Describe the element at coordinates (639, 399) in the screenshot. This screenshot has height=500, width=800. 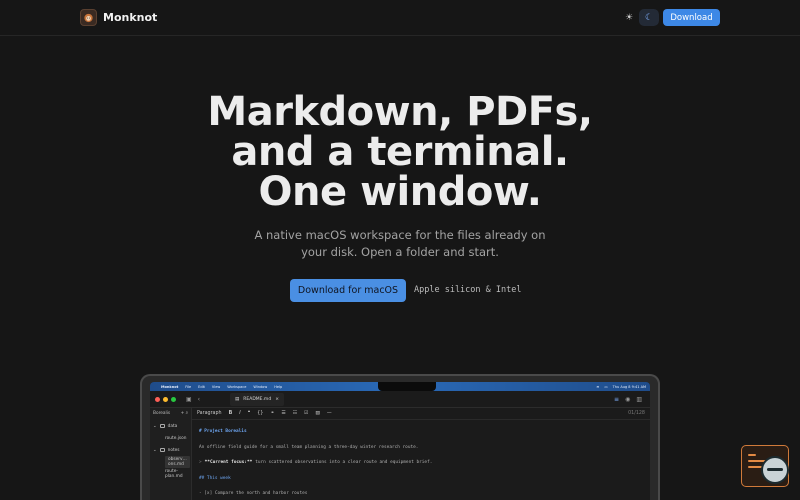
I see `panel-toggle-icon: ▥` at that location.